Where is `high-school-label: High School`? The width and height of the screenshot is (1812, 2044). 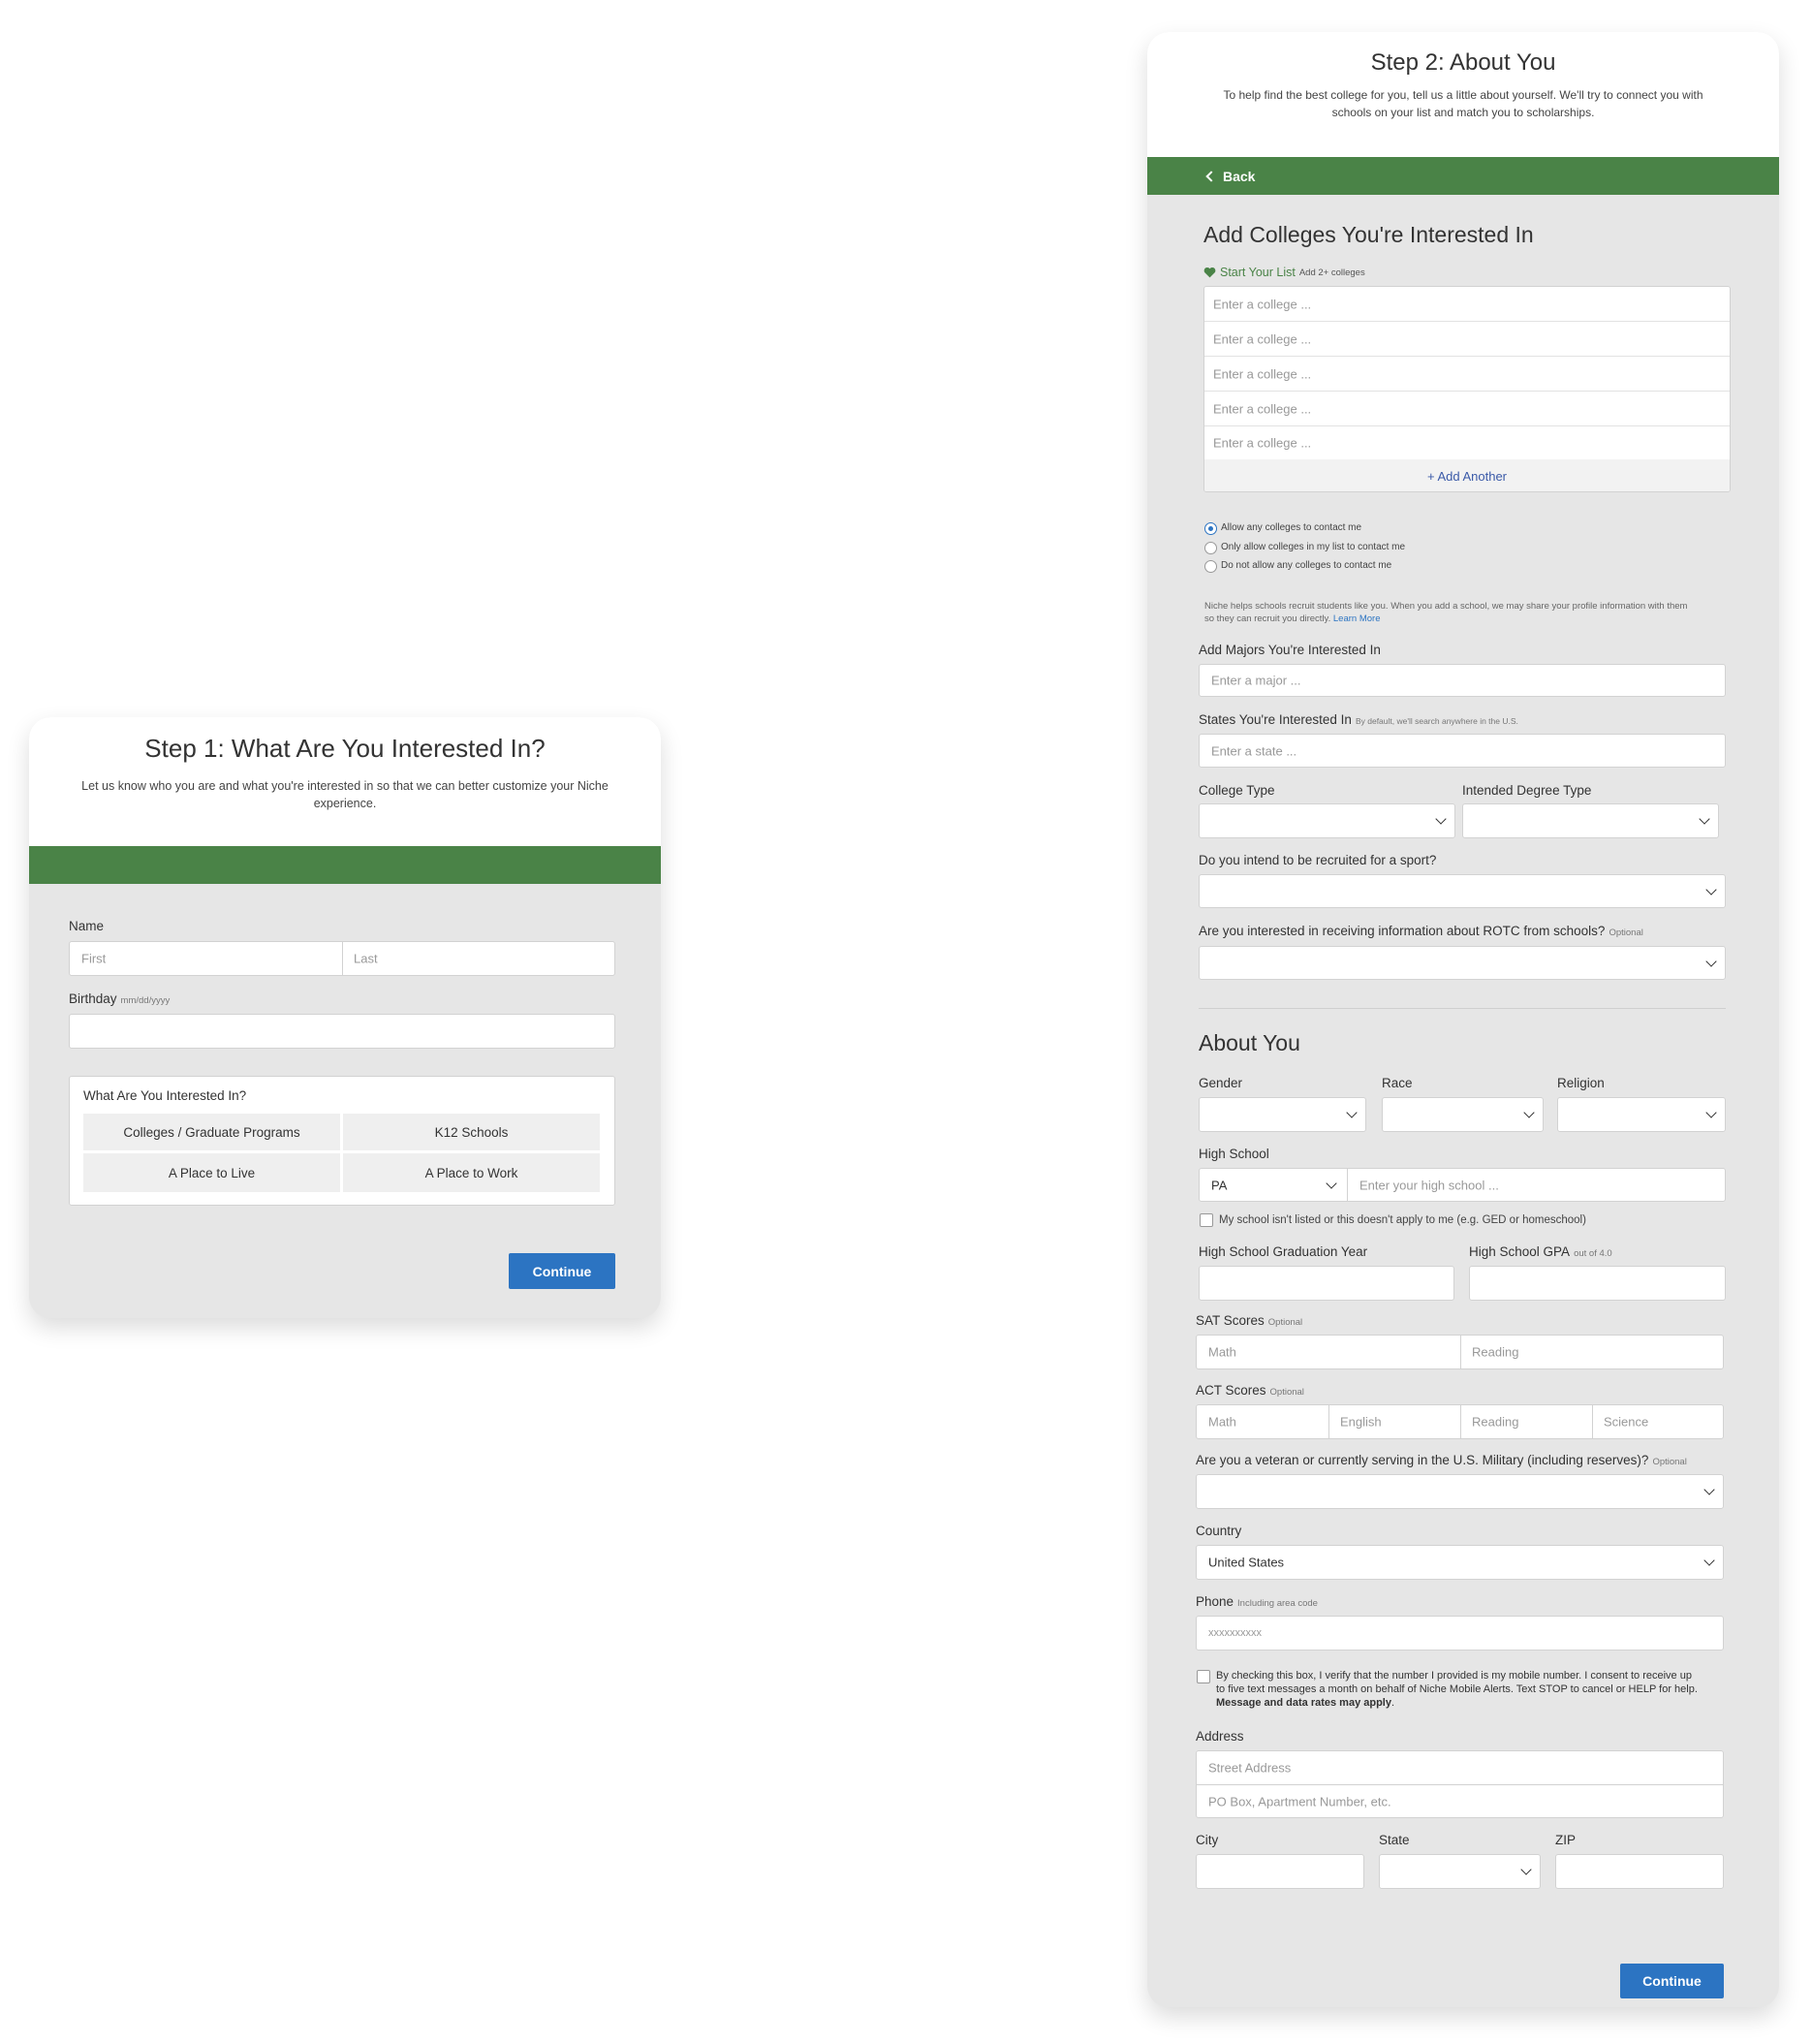
high-school-label: High School is located at coordinates (1234, 1154).